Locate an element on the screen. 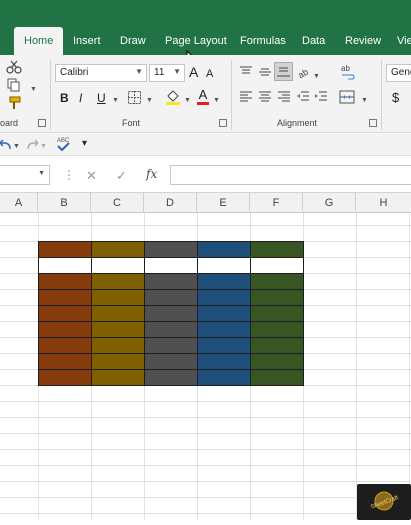 Image resolution: width=411 pixels, height=525 pixels. bold-button: B is located at coordinates (64, 98).